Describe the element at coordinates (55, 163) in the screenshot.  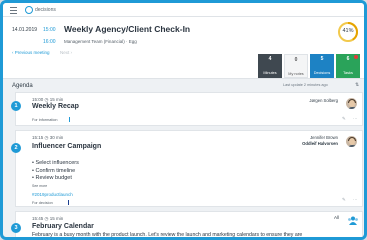
I see `bullet-item: • Select influencers` at that location.